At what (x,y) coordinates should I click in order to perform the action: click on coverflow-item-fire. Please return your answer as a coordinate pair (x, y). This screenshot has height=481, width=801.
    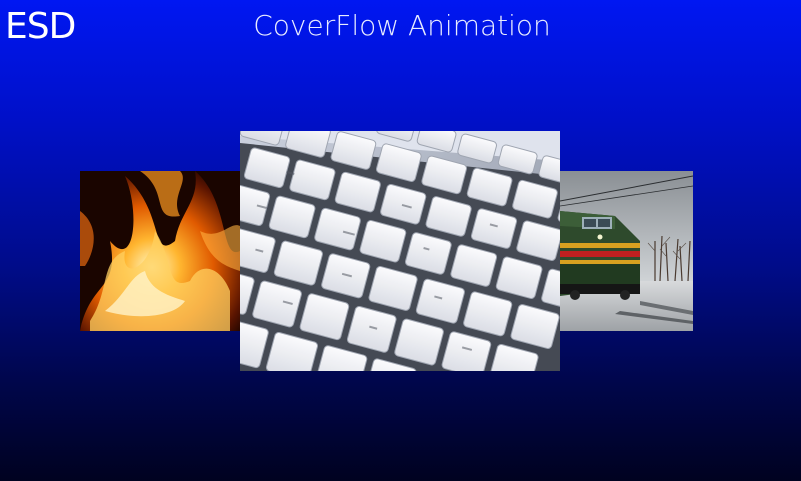
    Looking at the image, I should click on (160, 251).